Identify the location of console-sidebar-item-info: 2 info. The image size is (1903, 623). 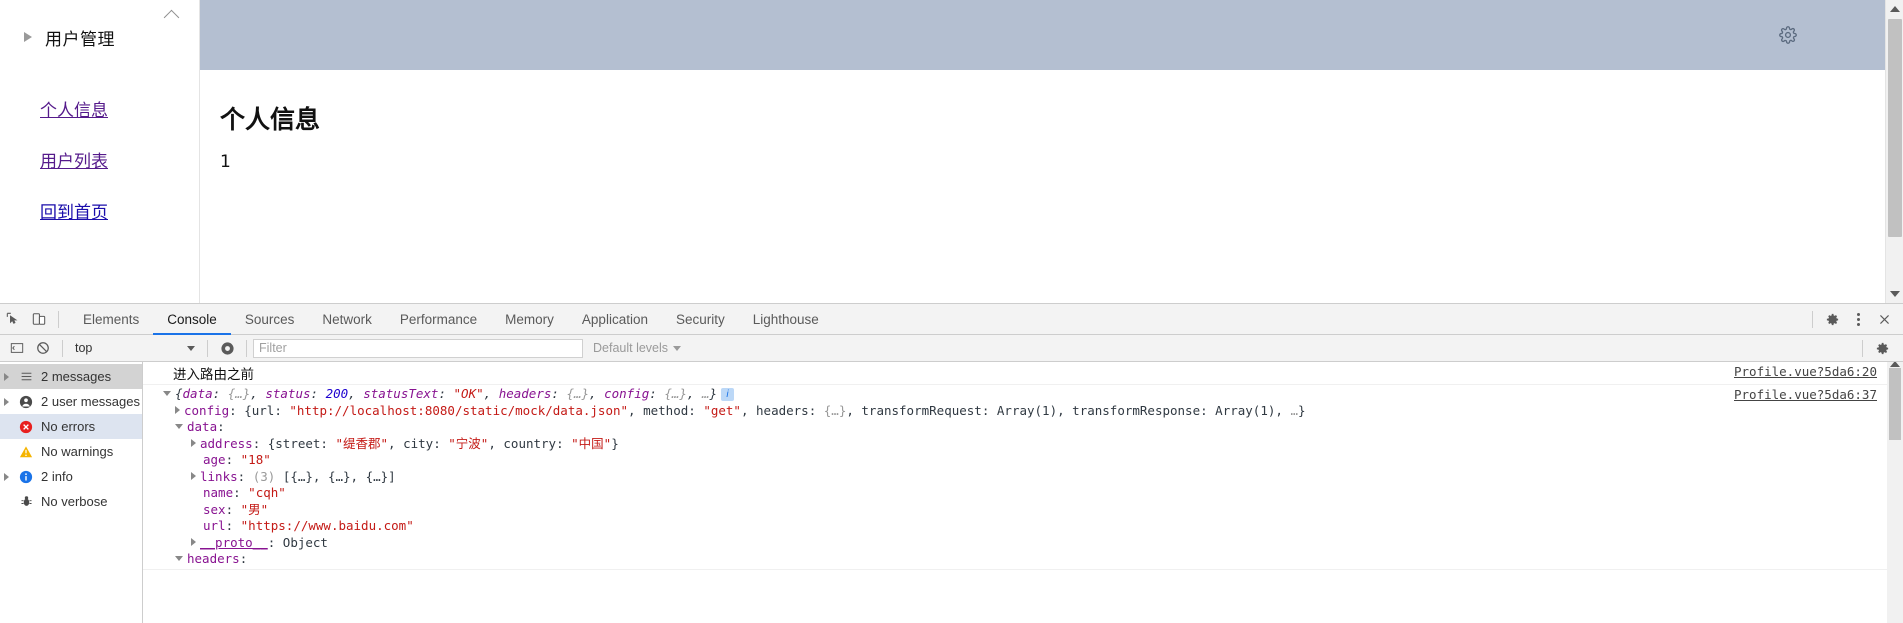
(71, 476).